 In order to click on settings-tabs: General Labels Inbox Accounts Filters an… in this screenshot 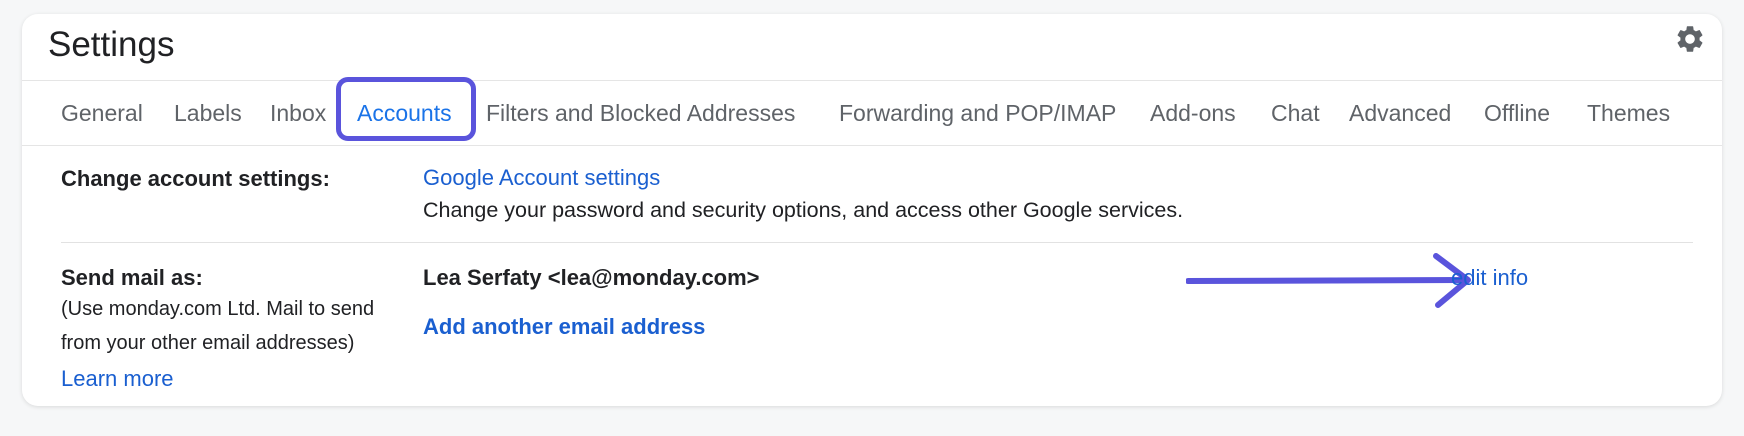, I will do `click(872, 113)`.